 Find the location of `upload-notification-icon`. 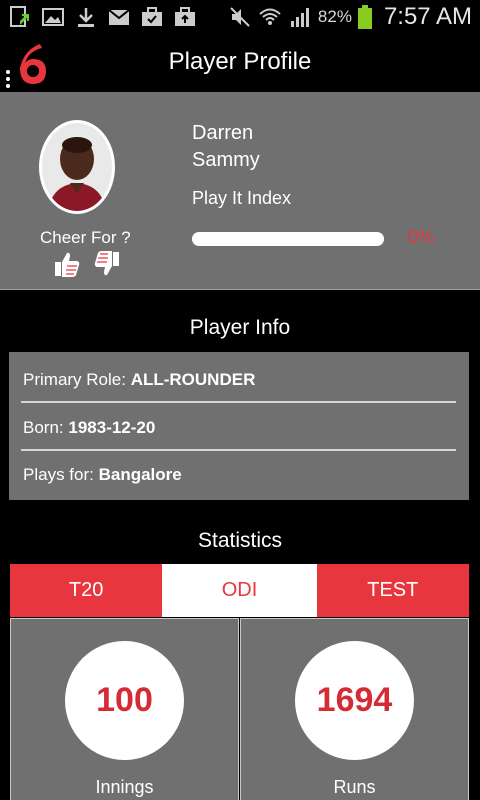

upload-notification-icon is located at coordinates (19, 16).